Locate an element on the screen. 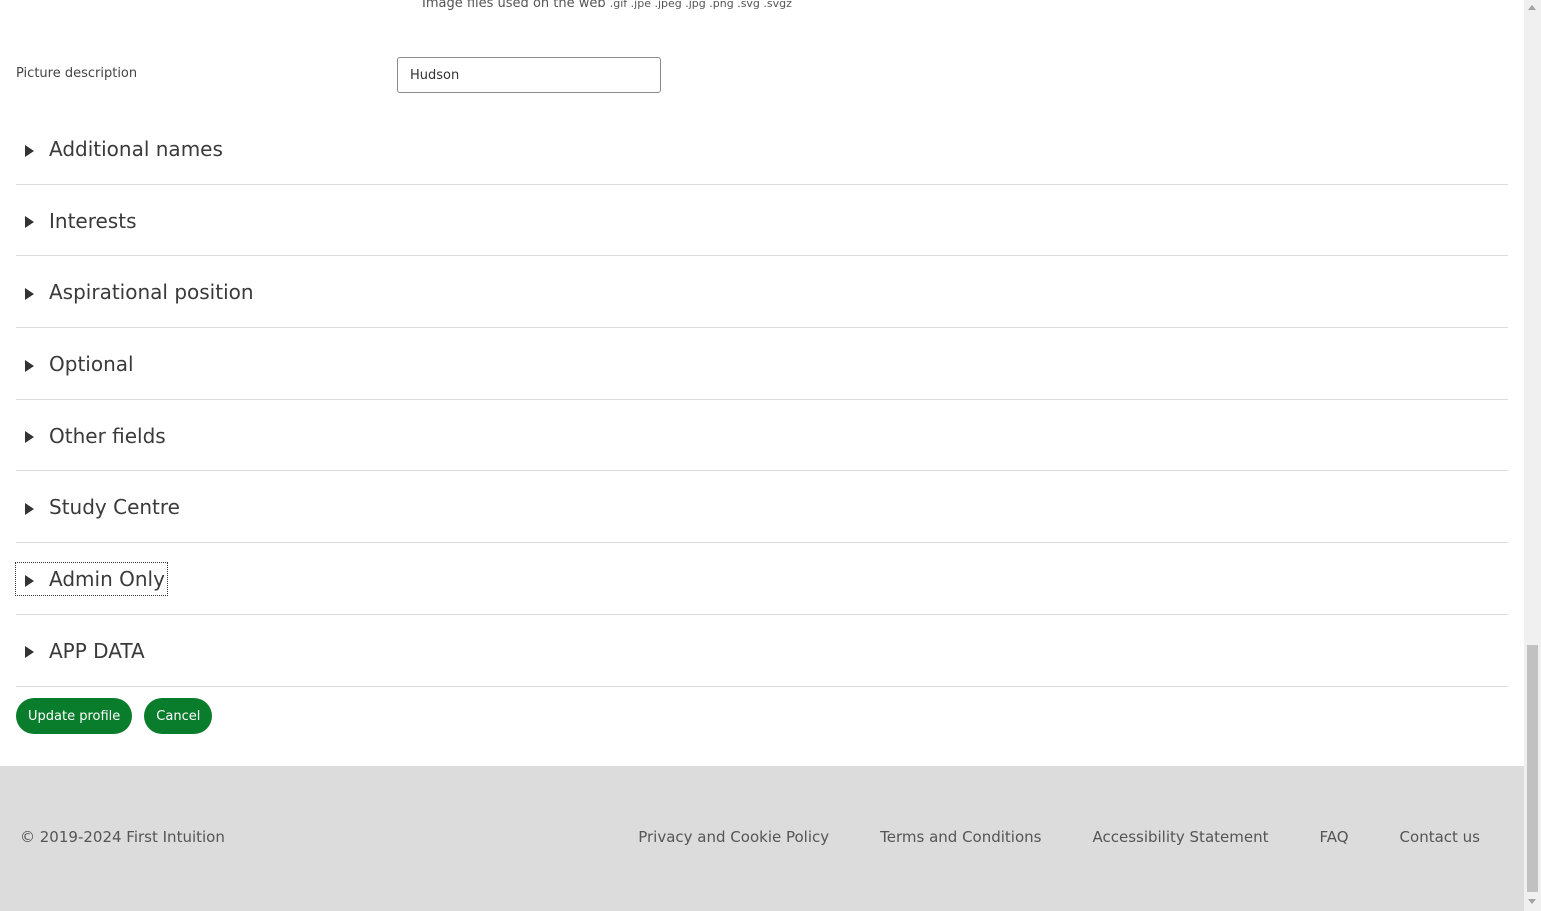  section-toggle-aspirational-position: Aspirational position is located at coordinates (136, 292).